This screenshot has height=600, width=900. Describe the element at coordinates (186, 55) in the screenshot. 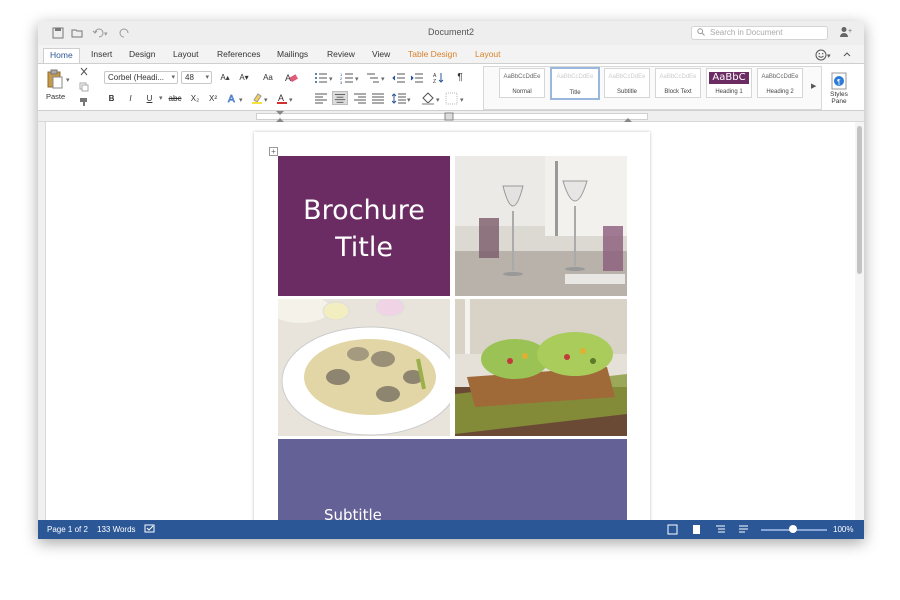

I see `tab-layout: Layout` at that location.